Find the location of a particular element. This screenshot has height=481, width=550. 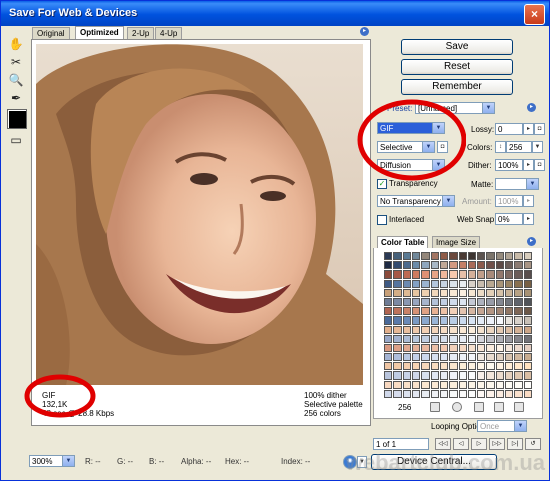

dither-mask-icon: ◘ is located at coordinates (539, 165).